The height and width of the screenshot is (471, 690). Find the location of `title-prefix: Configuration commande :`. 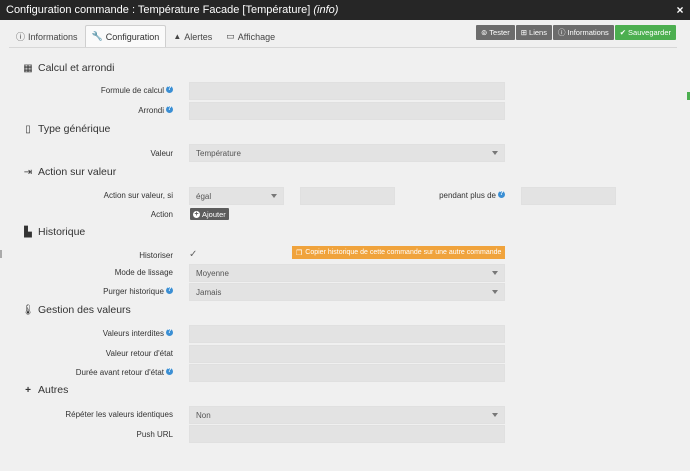

title-prefix: Configuration commande : is located at coordinates (72, 10).